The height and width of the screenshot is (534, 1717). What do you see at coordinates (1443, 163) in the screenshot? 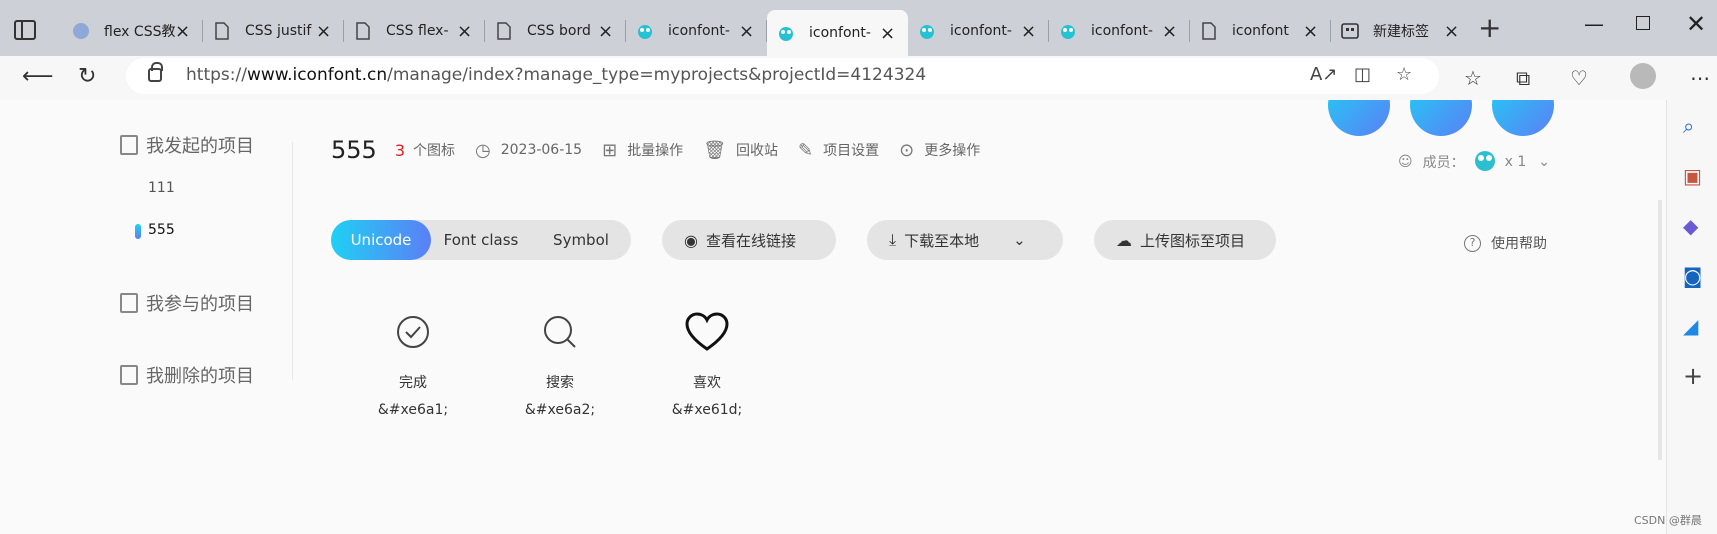
I see `members-label: 成员：` at bounding box center [1443, 163].